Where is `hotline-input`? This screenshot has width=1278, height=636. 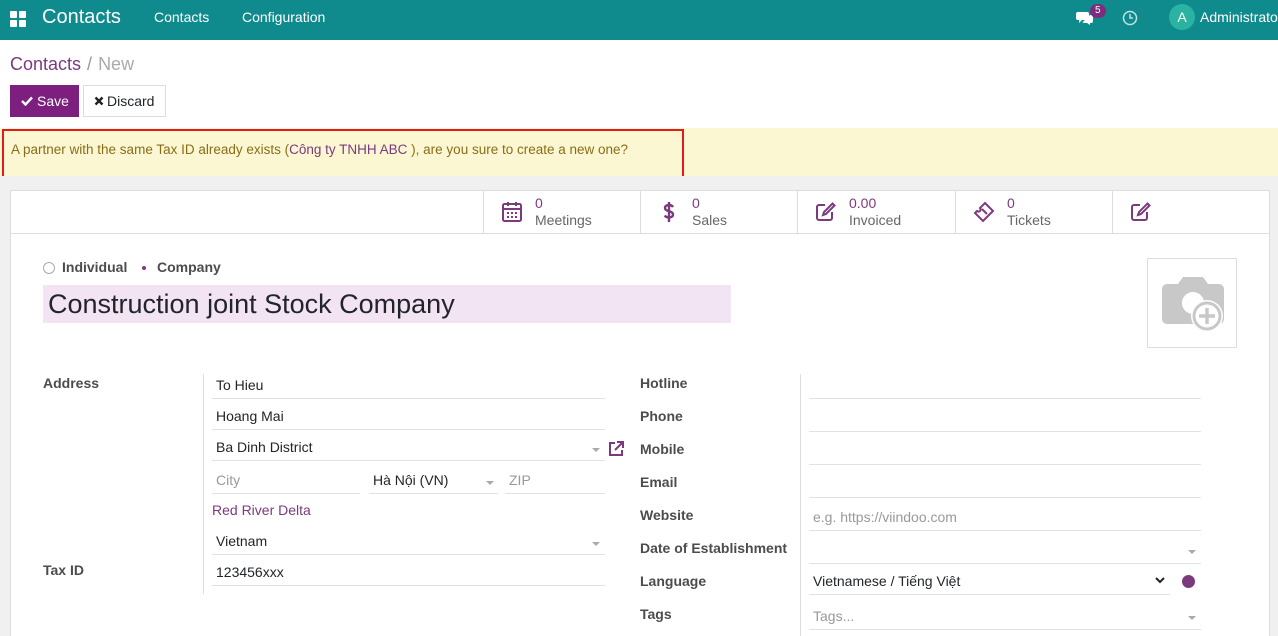 hotline-input is located at coordinates (1005, 386).